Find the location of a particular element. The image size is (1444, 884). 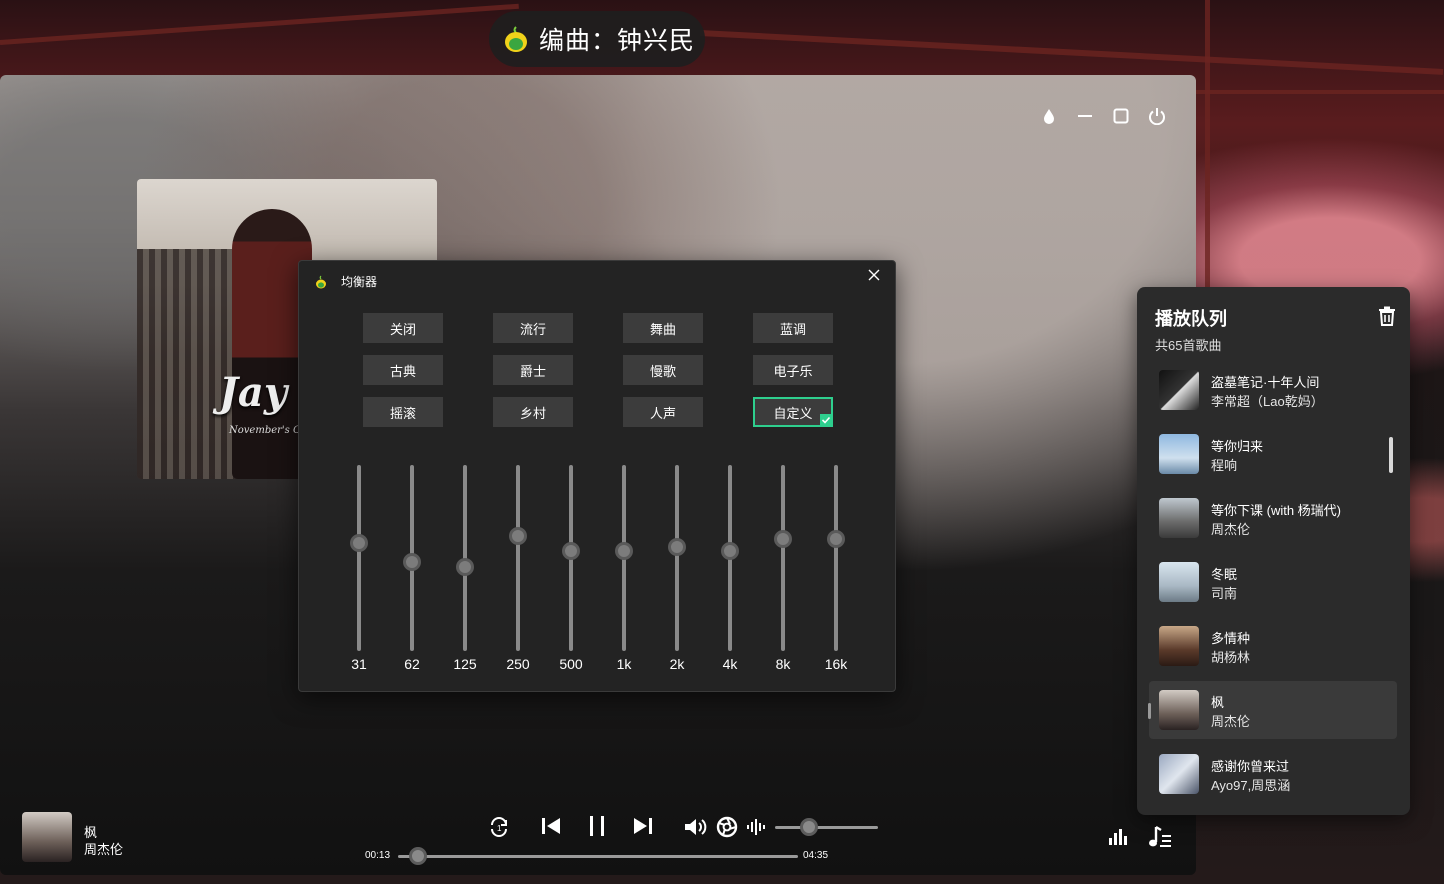

clear-queue-button is located at coordinates (1387, 316).